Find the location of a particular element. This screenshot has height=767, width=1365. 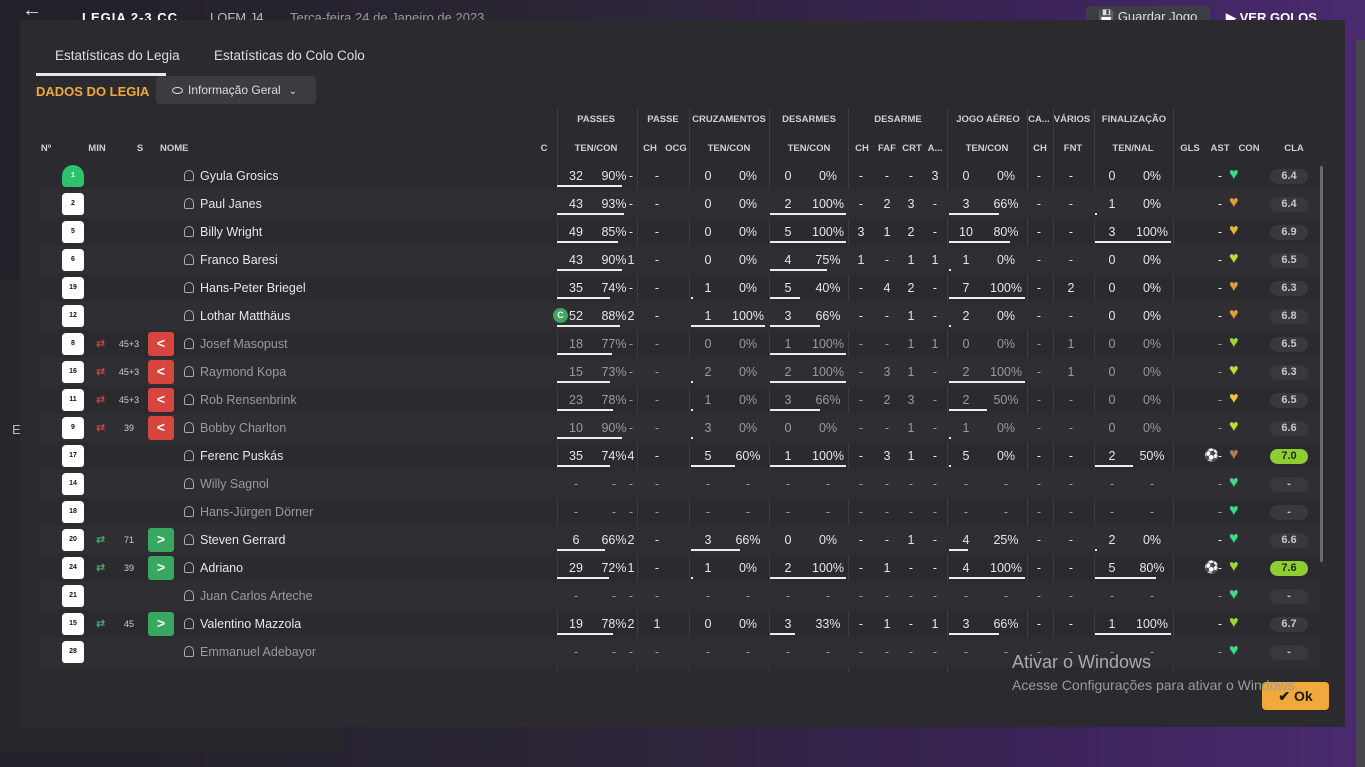

player-name: Emmanuel Adebayor is located at coordinates (258, 652).